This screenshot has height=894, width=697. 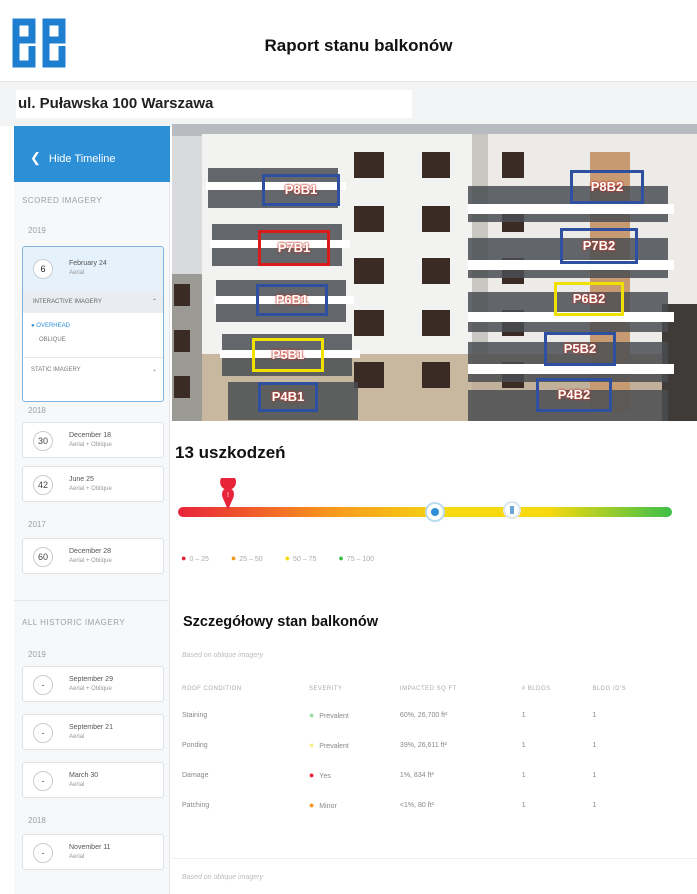 What do you see at coordinates (325, 776) in the screenshot?
I see `severity-label: Yes` at bounding box center [325, 776].